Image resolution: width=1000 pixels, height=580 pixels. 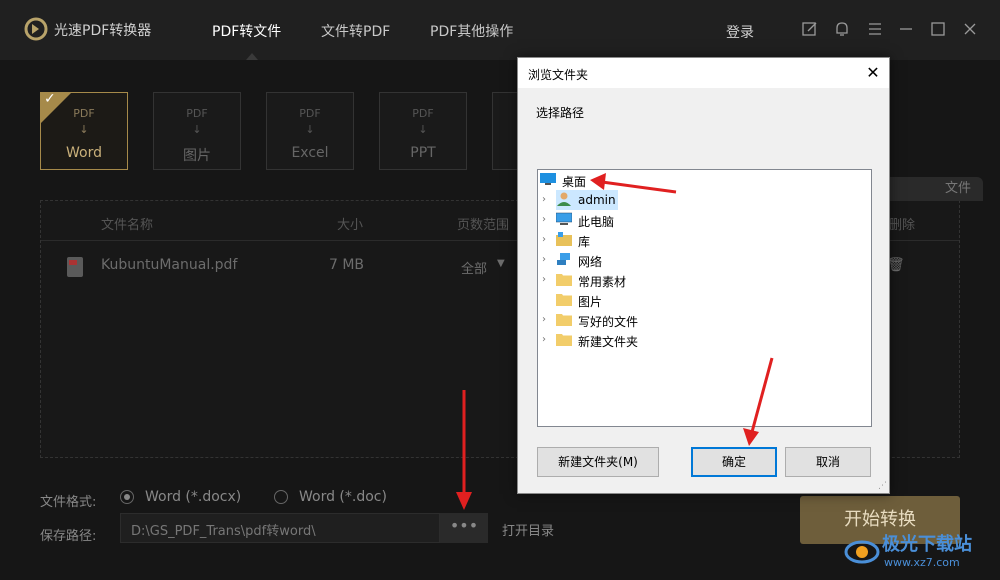 I want to click on cancel-button: 取消, so click(x=828, y=462).